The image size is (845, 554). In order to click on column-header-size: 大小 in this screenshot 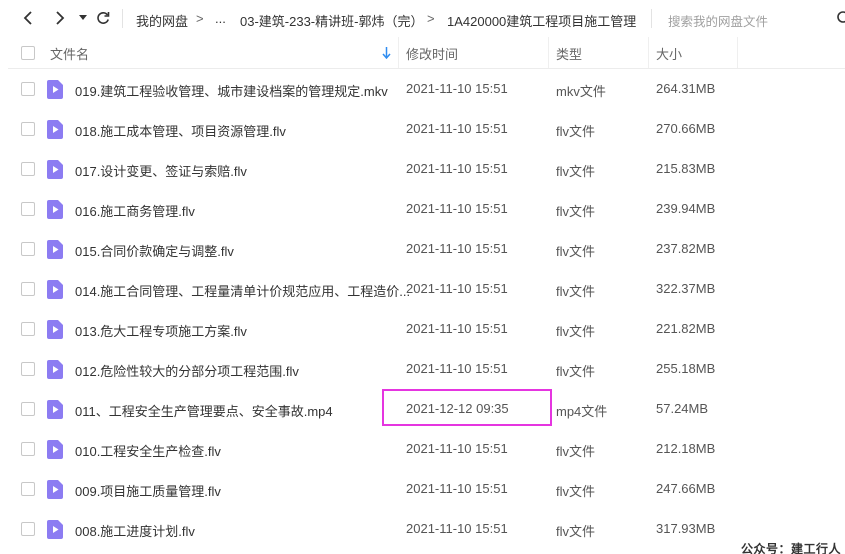, I will do `click(669, 53)`.